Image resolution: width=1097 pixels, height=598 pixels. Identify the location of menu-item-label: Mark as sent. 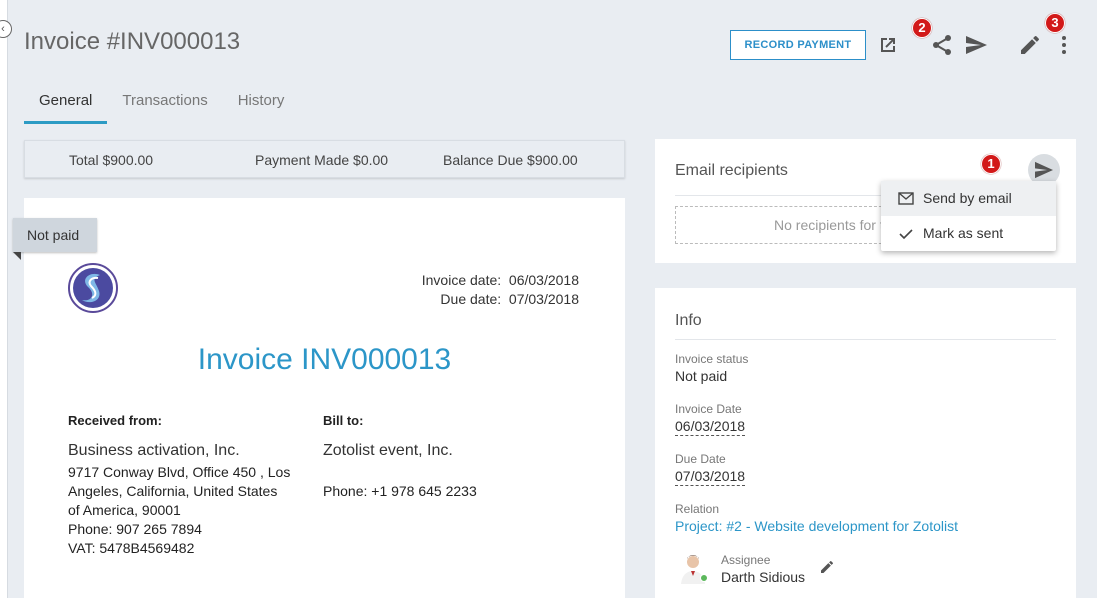
(963, 233).